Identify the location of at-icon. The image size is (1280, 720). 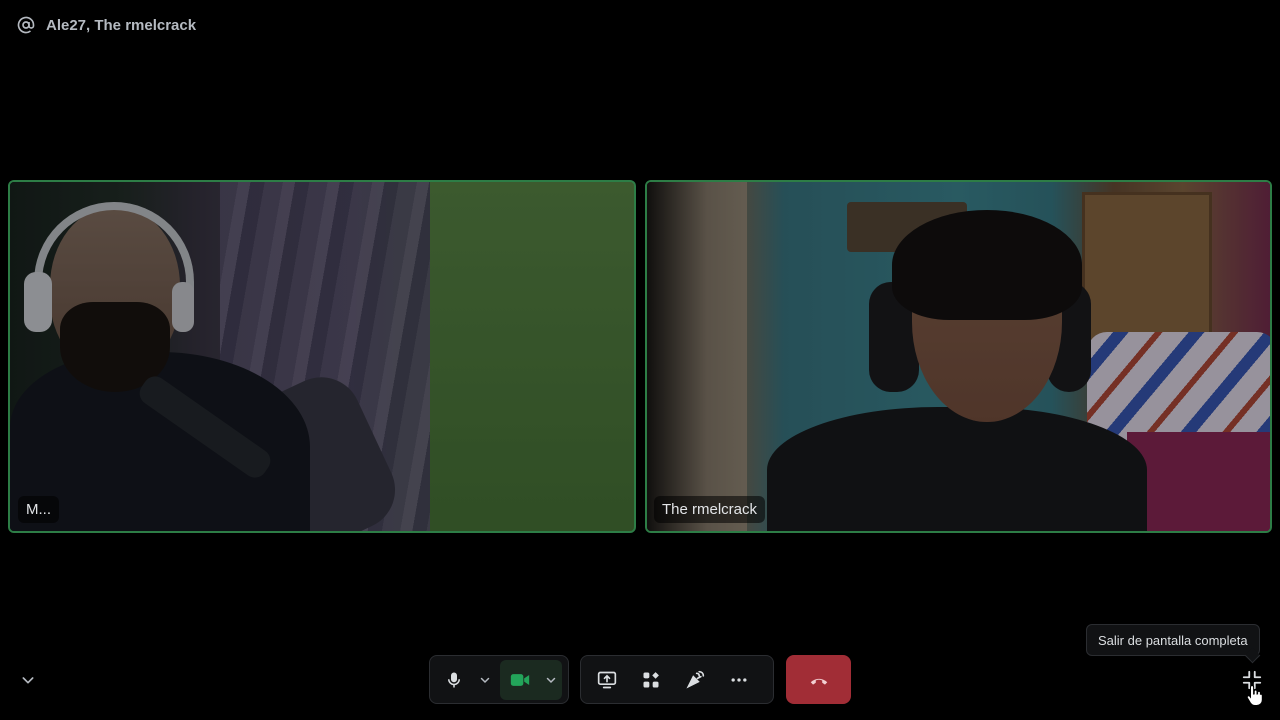
(26, 25).